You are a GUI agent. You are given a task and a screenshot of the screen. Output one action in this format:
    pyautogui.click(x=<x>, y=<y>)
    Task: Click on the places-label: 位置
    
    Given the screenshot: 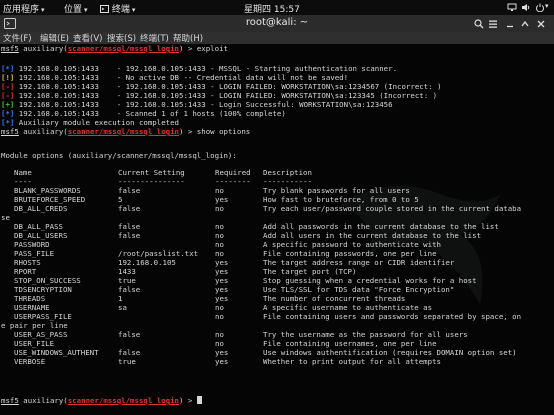 What is the action you would take?
    pyautogui.click(x=73, y=10)
    